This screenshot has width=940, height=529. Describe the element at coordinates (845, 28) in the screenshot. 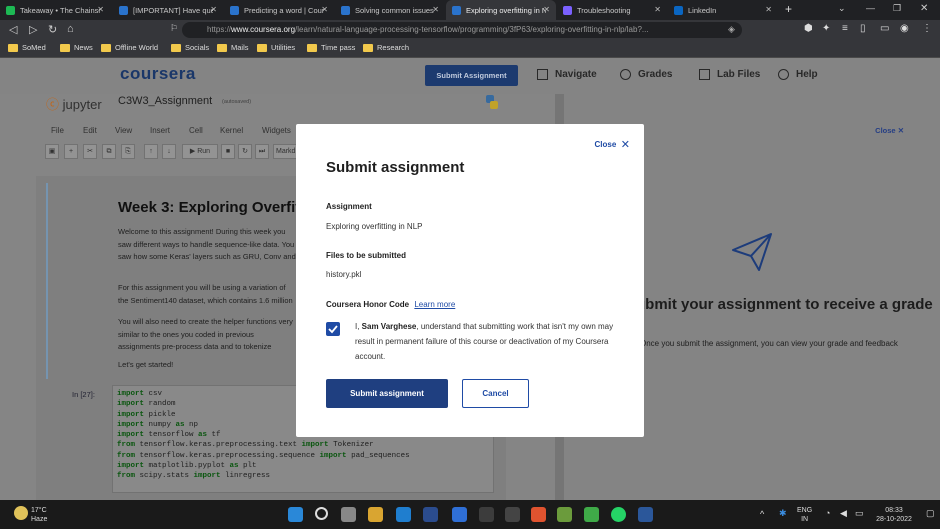

I see `menu-list-icon: ≡` at that location.